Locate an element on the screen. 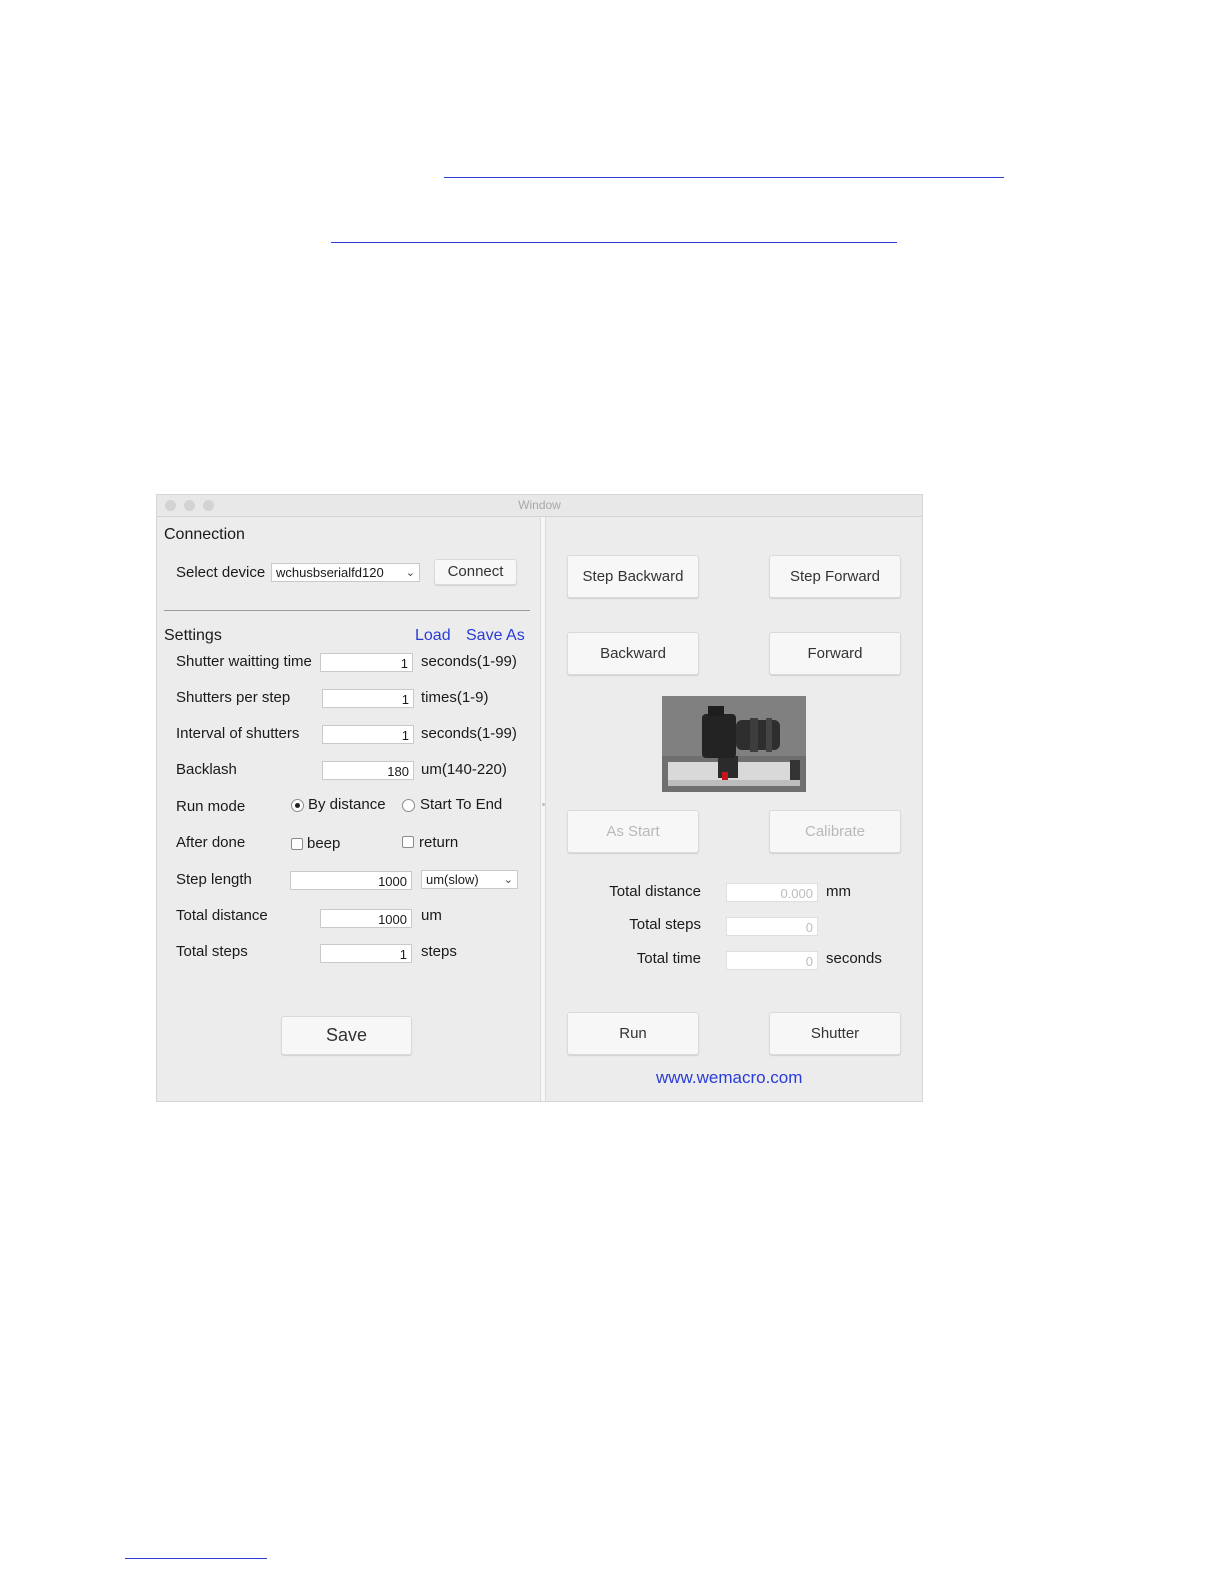 Image resolution: width=1224 pixels, height=1584 pixels. start-to-end-radio is located at coordinates (408, 805).